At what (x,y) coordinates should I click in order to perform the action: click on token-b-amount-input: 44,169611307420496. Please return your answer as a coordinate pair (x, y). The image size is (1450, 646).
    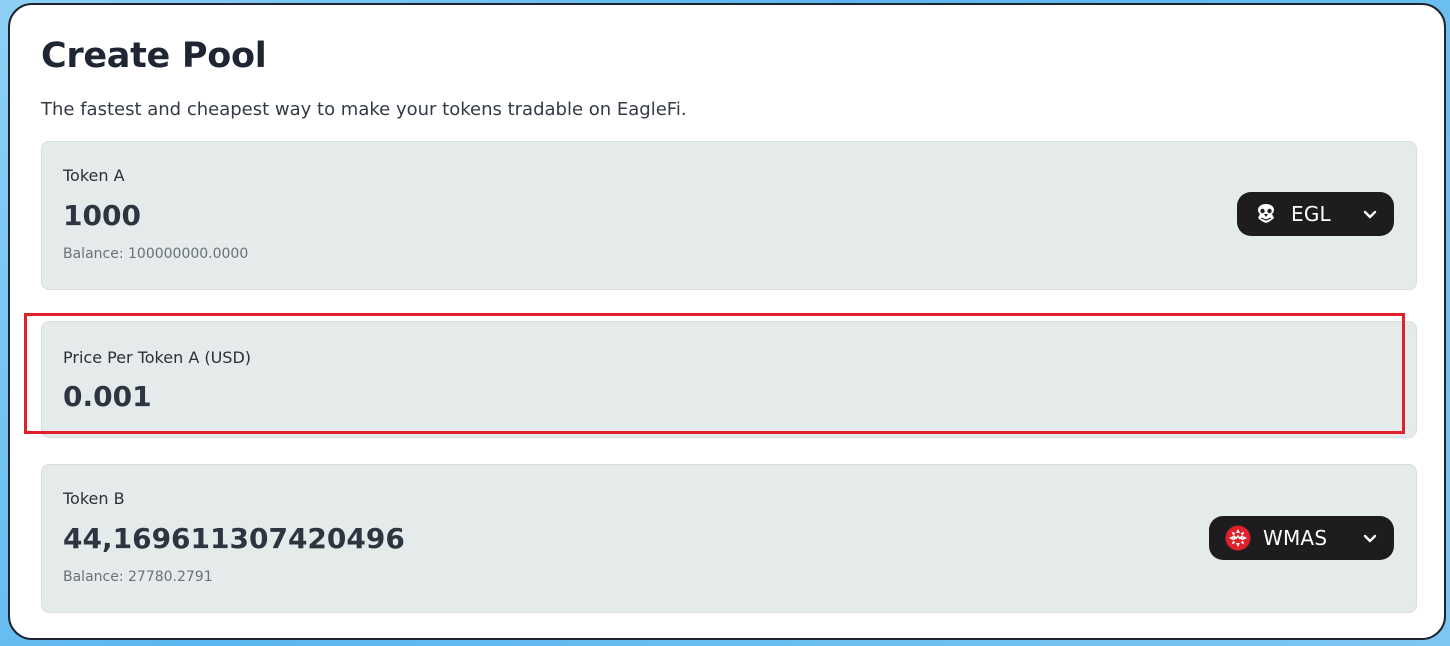
    Looking at the image, I should click on (234, 538).